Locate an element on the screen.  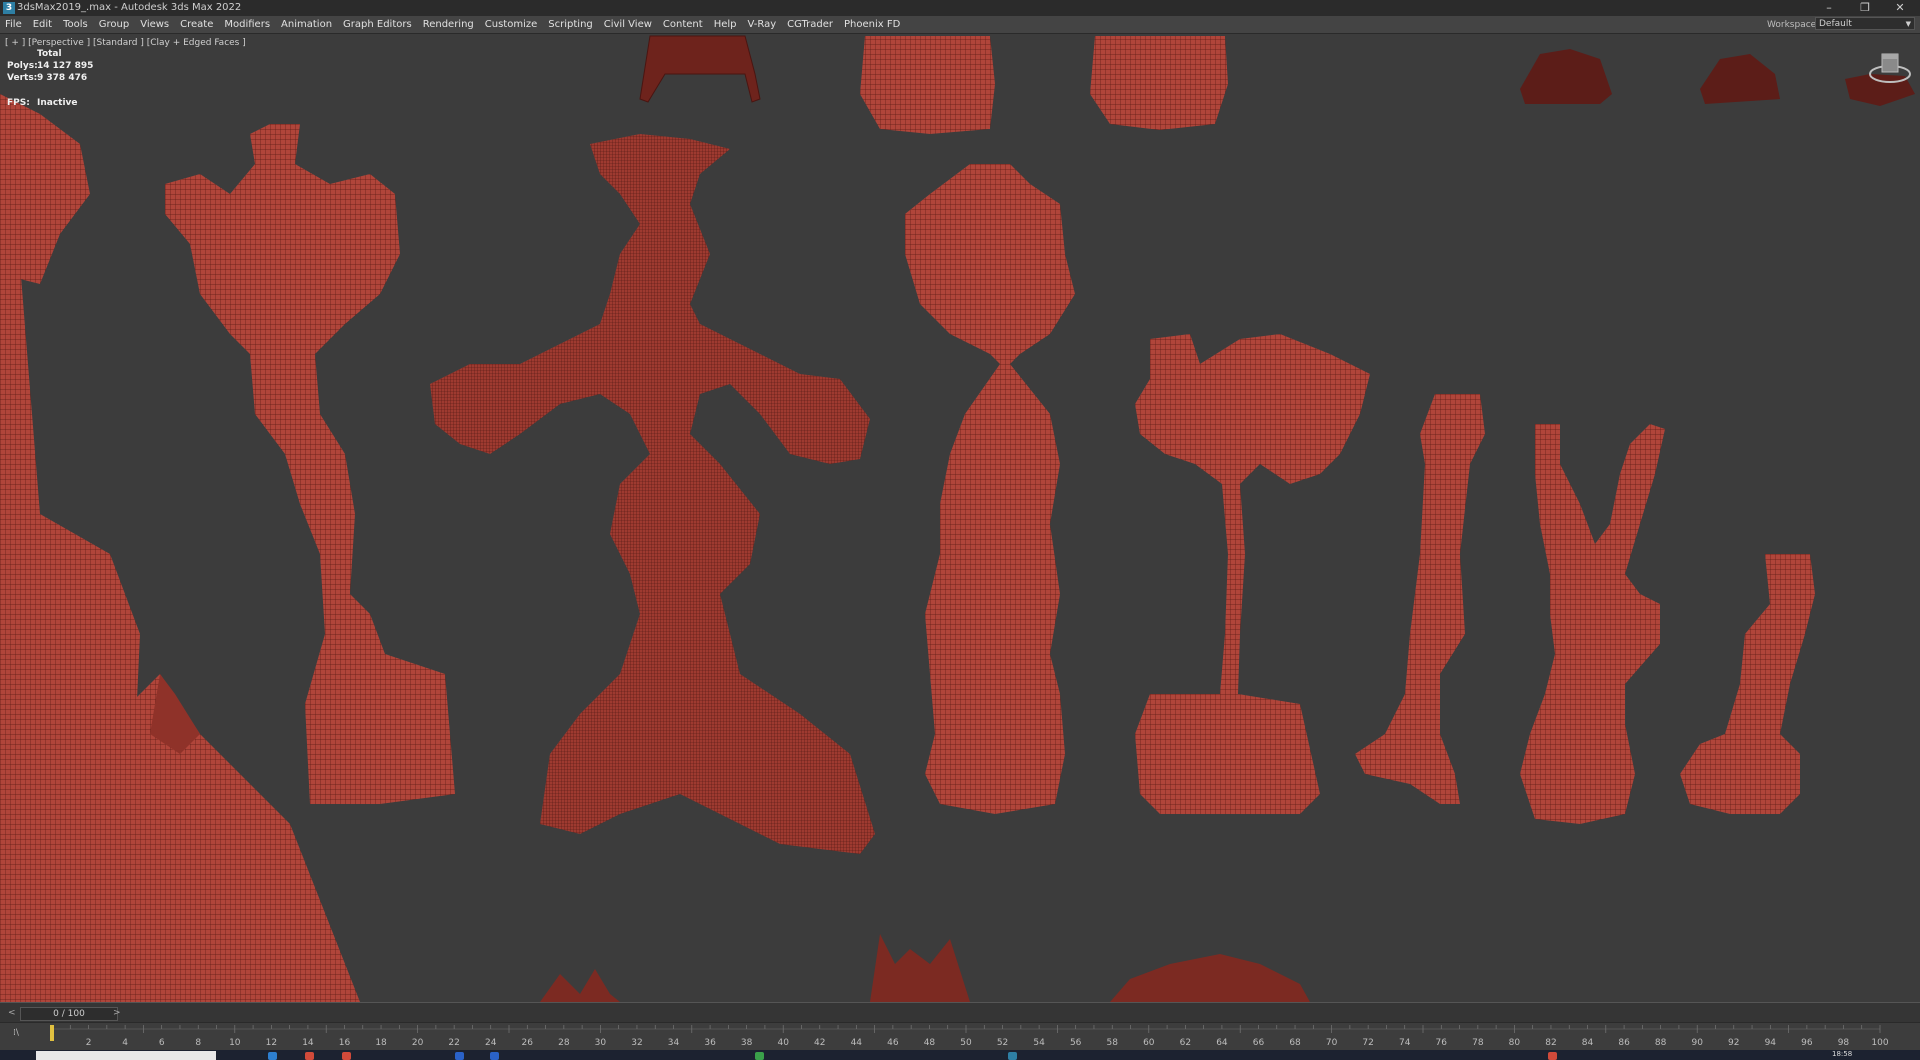
ruler-tick-label: 84 is located at coordinates (1588, 1043).